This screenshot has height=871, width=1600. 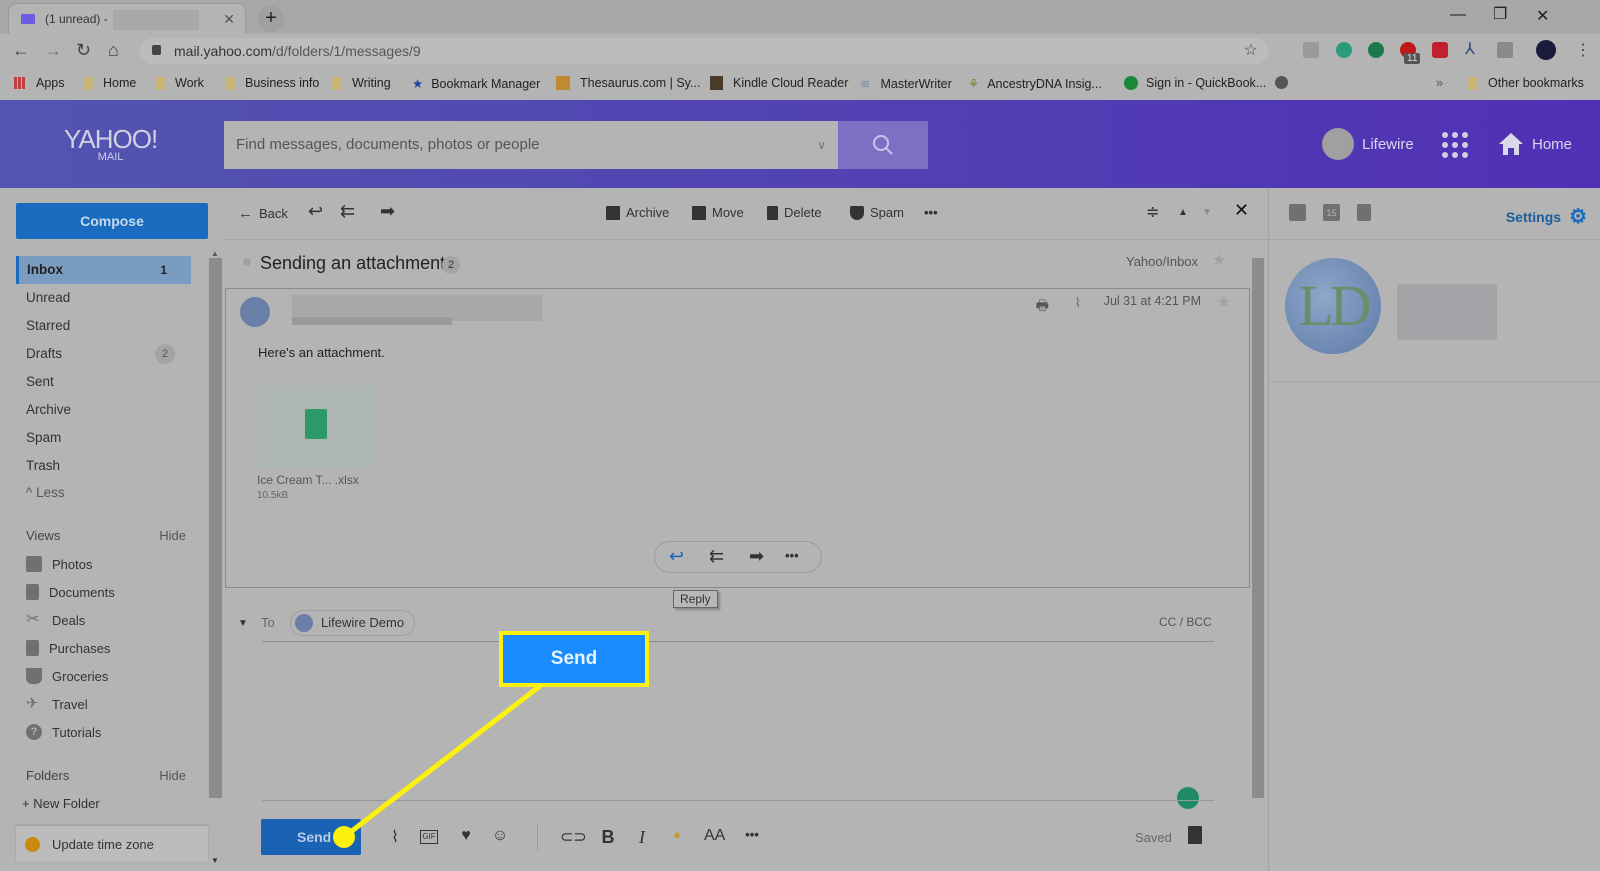 What do you see at coordinates (574, 659) in the screenshot?
I see `send-callout: Send` at bounding box center [574, 659].